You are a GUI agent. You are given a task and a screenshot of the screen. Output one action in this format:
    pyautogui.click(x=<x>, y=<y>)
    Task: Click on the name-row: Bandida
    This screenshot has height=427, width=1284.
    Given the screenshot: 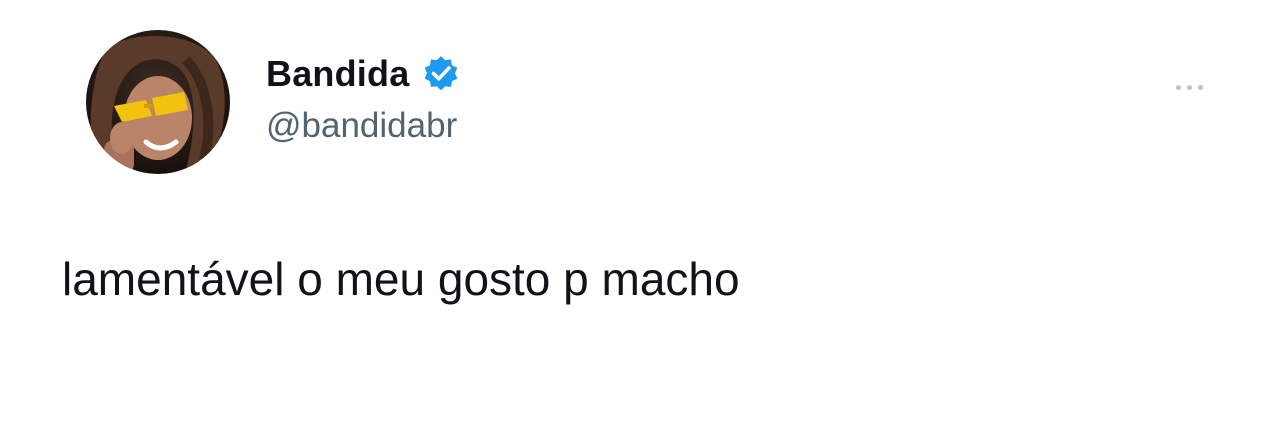 What is the action you would take?
    pyautogui.click(x=363, y=74)
    